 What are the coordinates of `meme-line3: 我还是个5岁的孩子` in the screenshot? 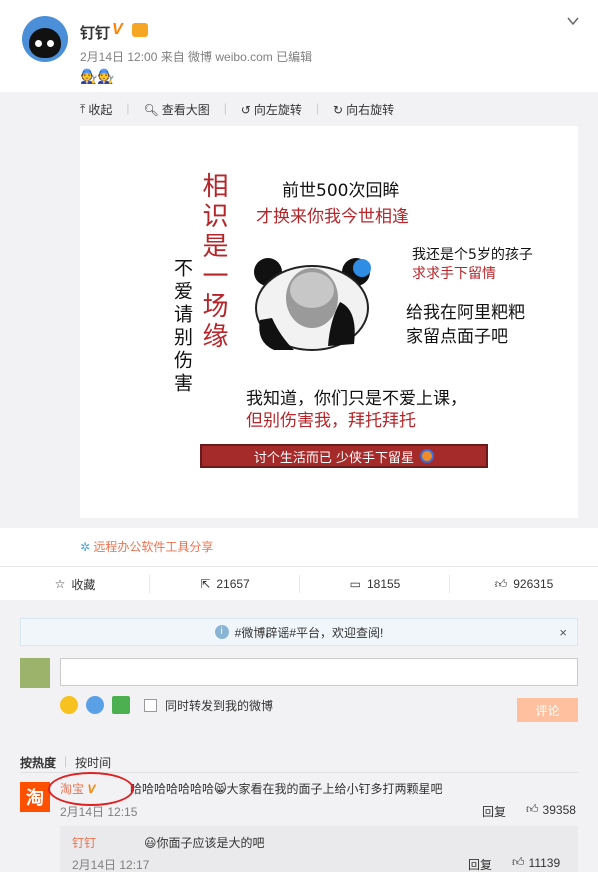 It's located at (472, 255).